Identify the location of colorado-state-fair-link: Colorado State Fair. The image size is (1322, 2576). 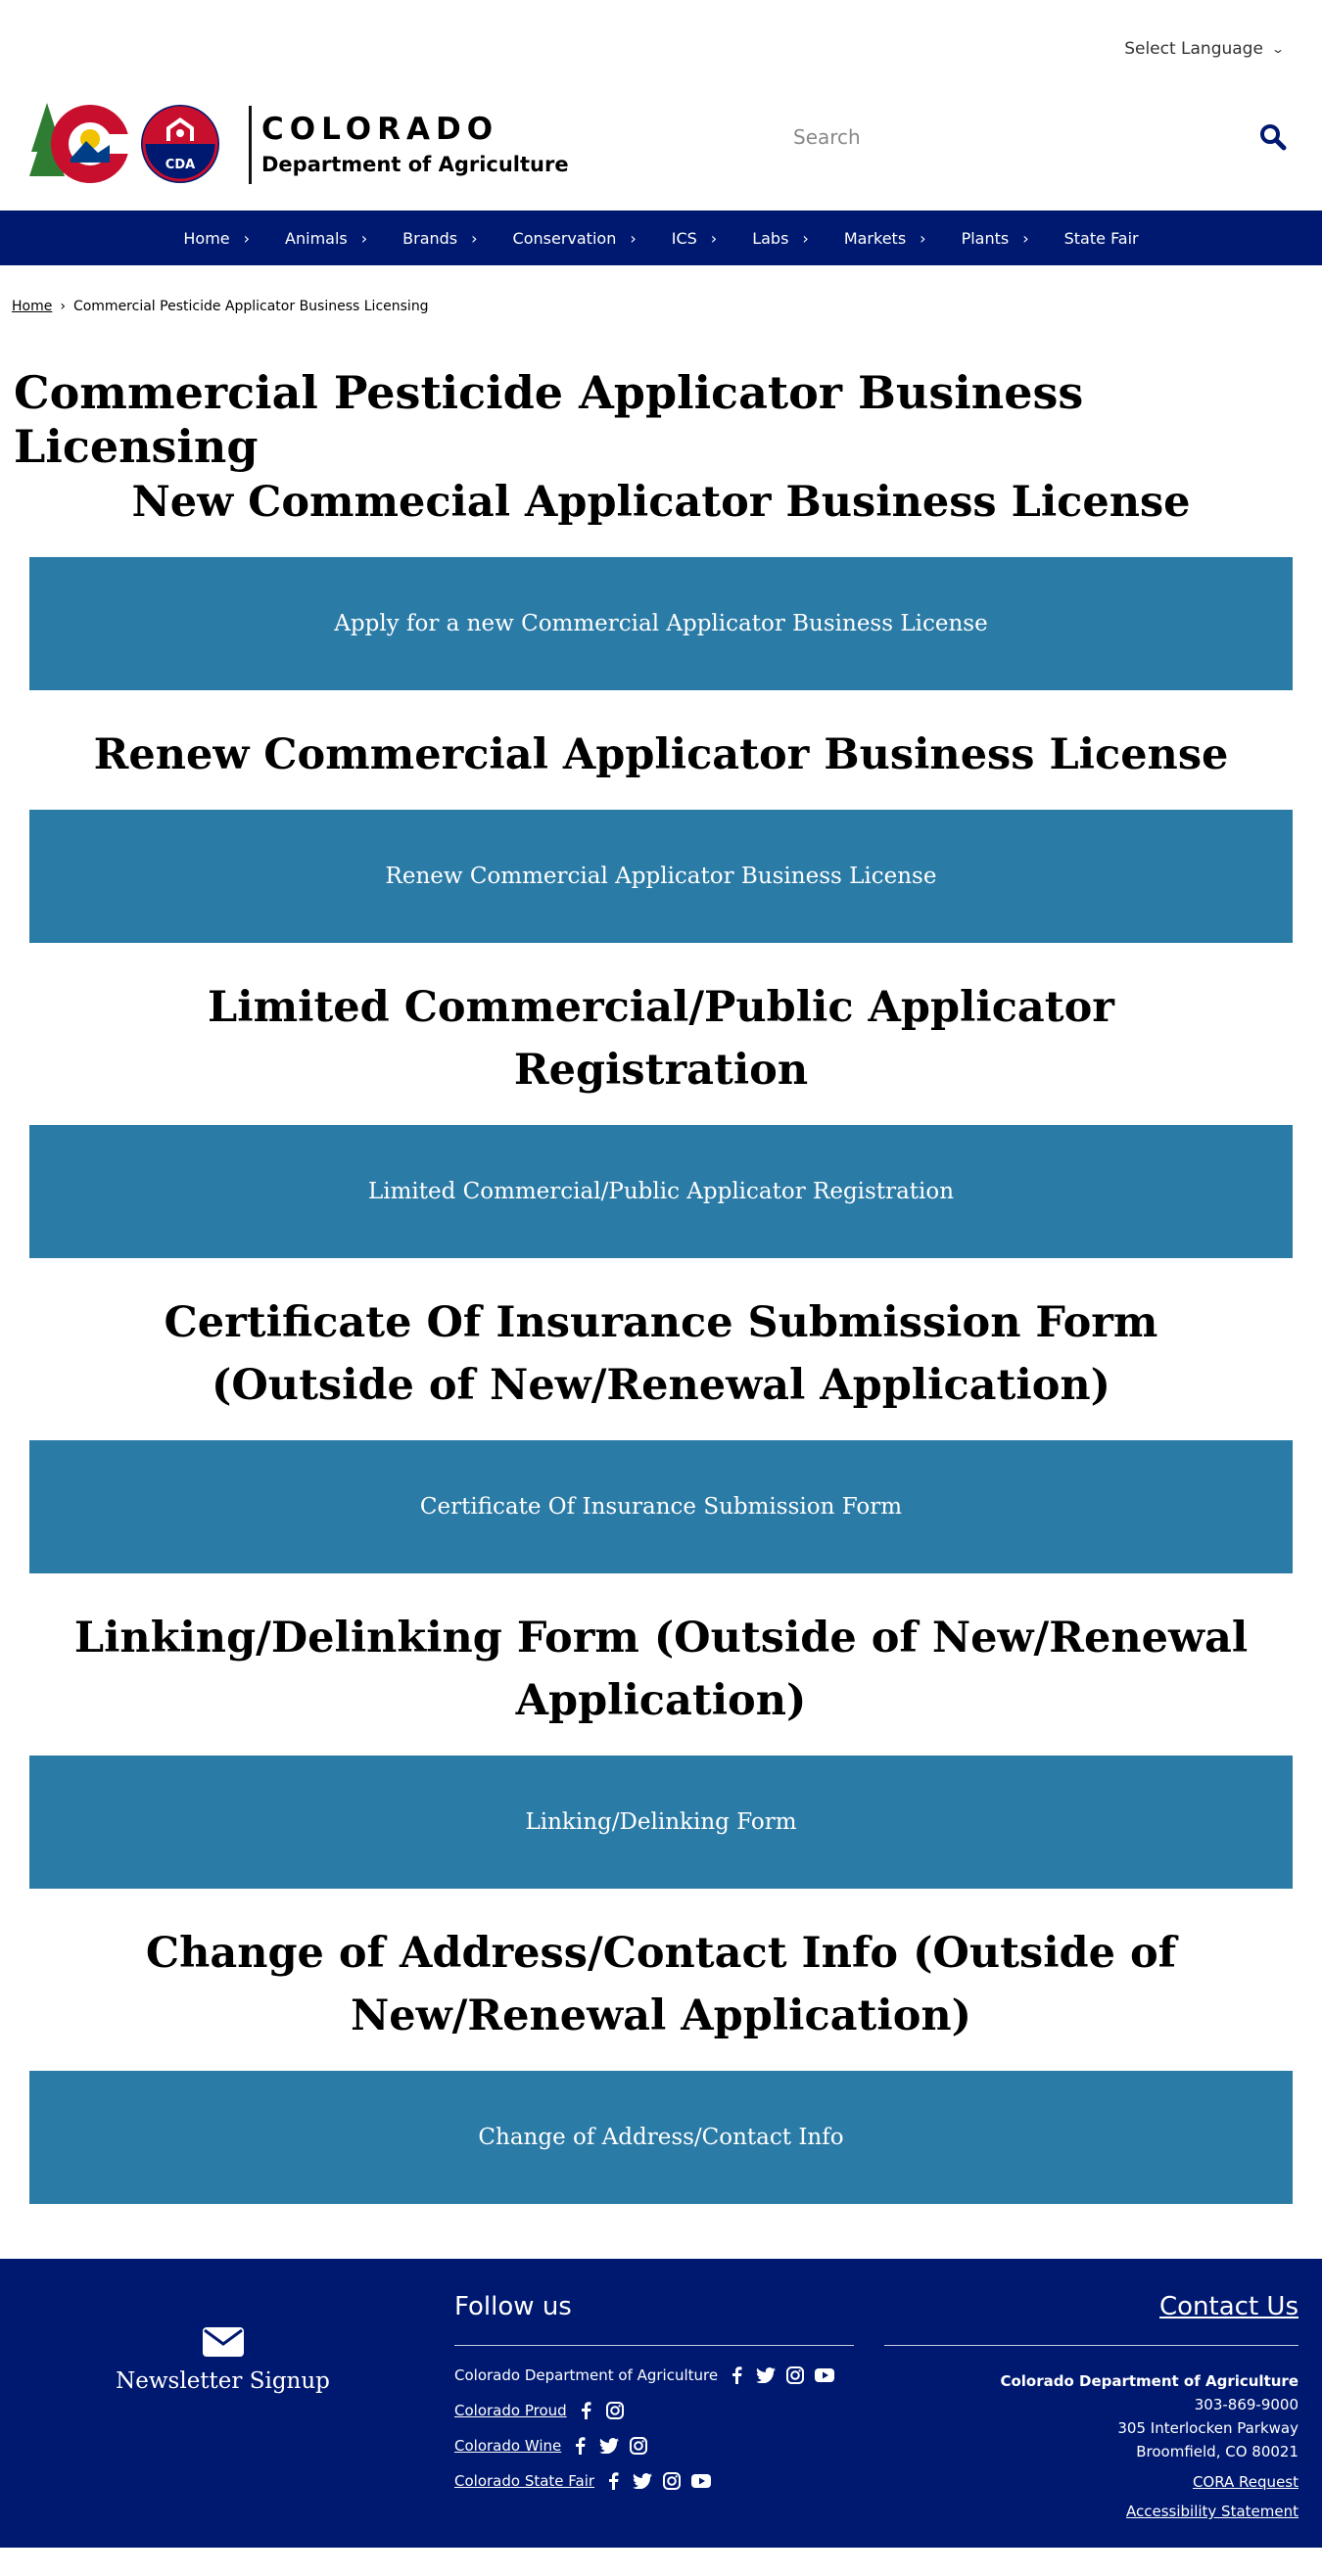
(524, 2481).